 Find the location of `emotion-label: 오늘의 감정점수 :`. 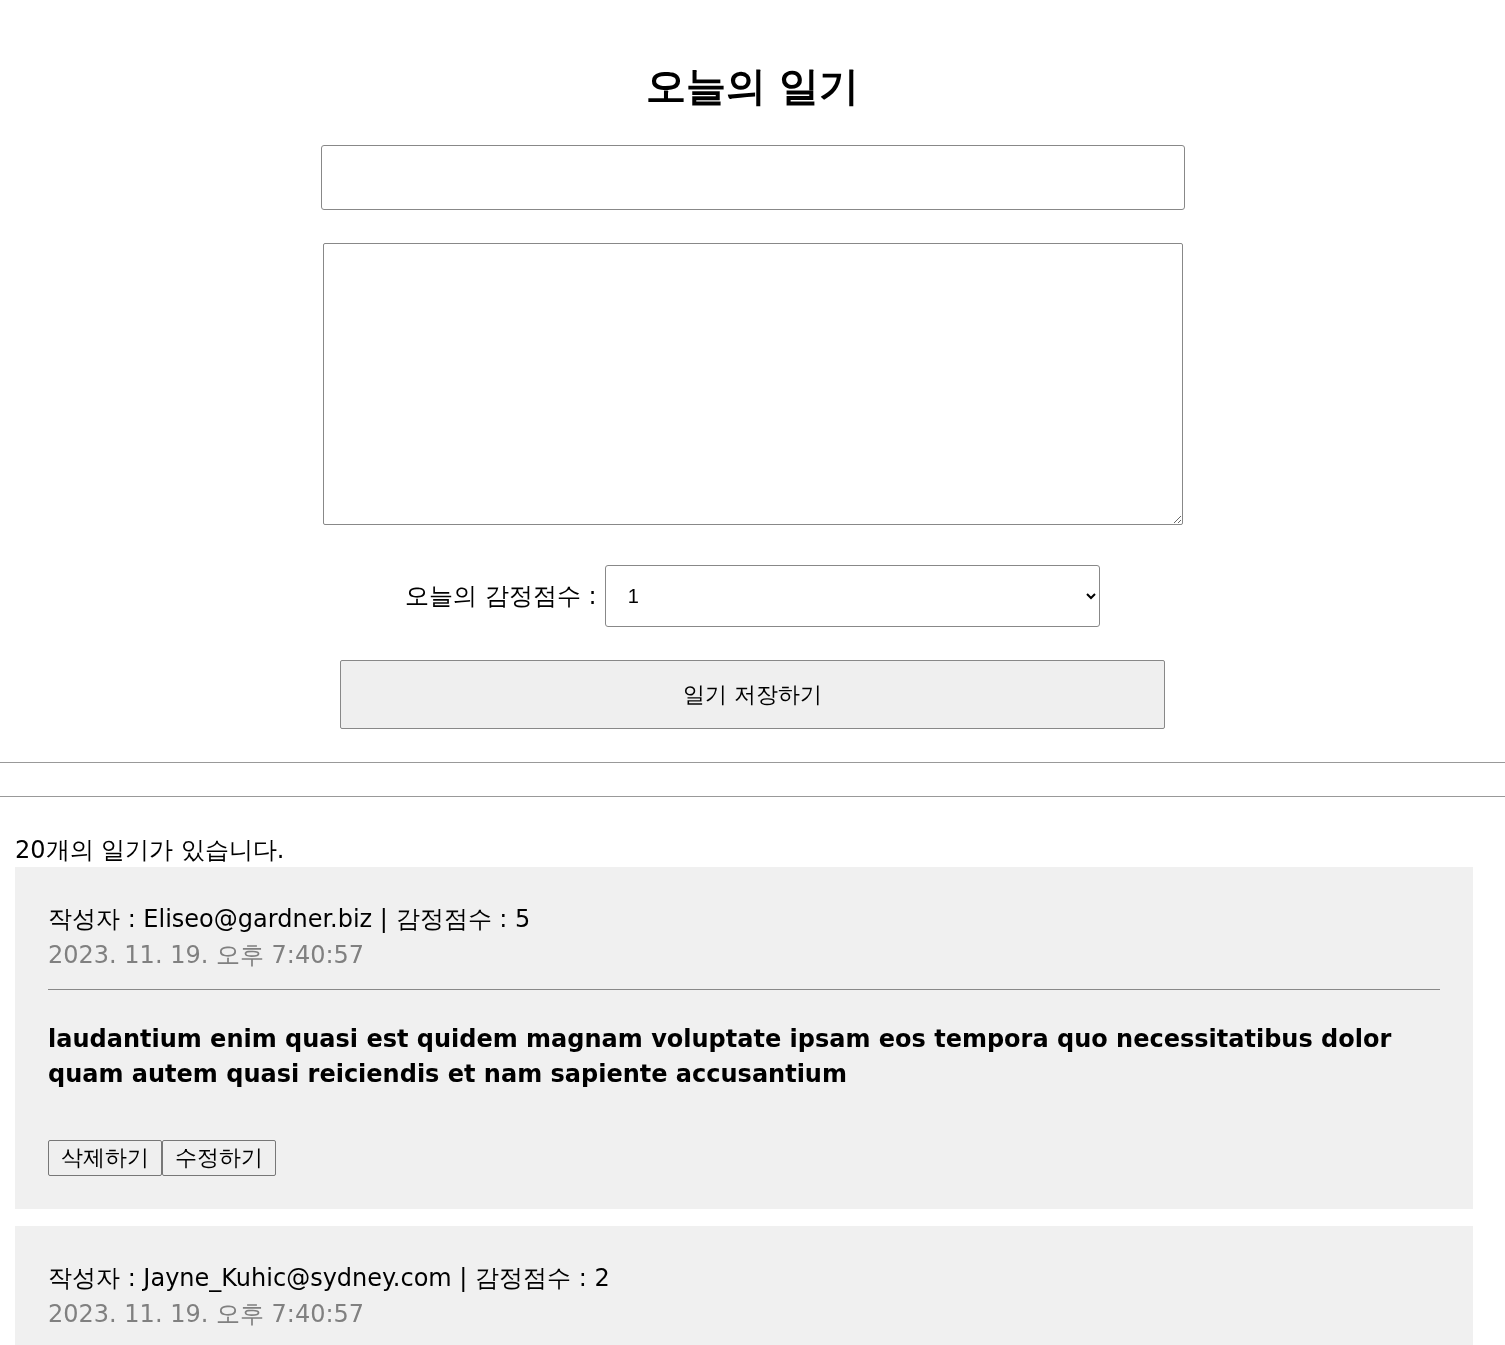

emotion-label: 오늘의 감정점수 : is located at coordinates (501, 596).